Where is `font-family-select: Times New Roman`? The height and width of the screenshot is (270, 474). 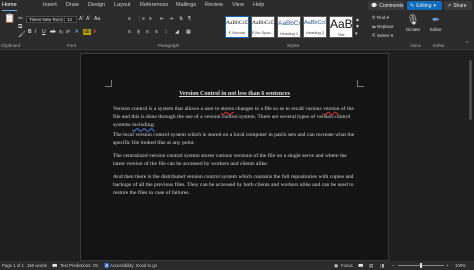 font-family-select: Times New Roman is located at coordinates (44, 19).